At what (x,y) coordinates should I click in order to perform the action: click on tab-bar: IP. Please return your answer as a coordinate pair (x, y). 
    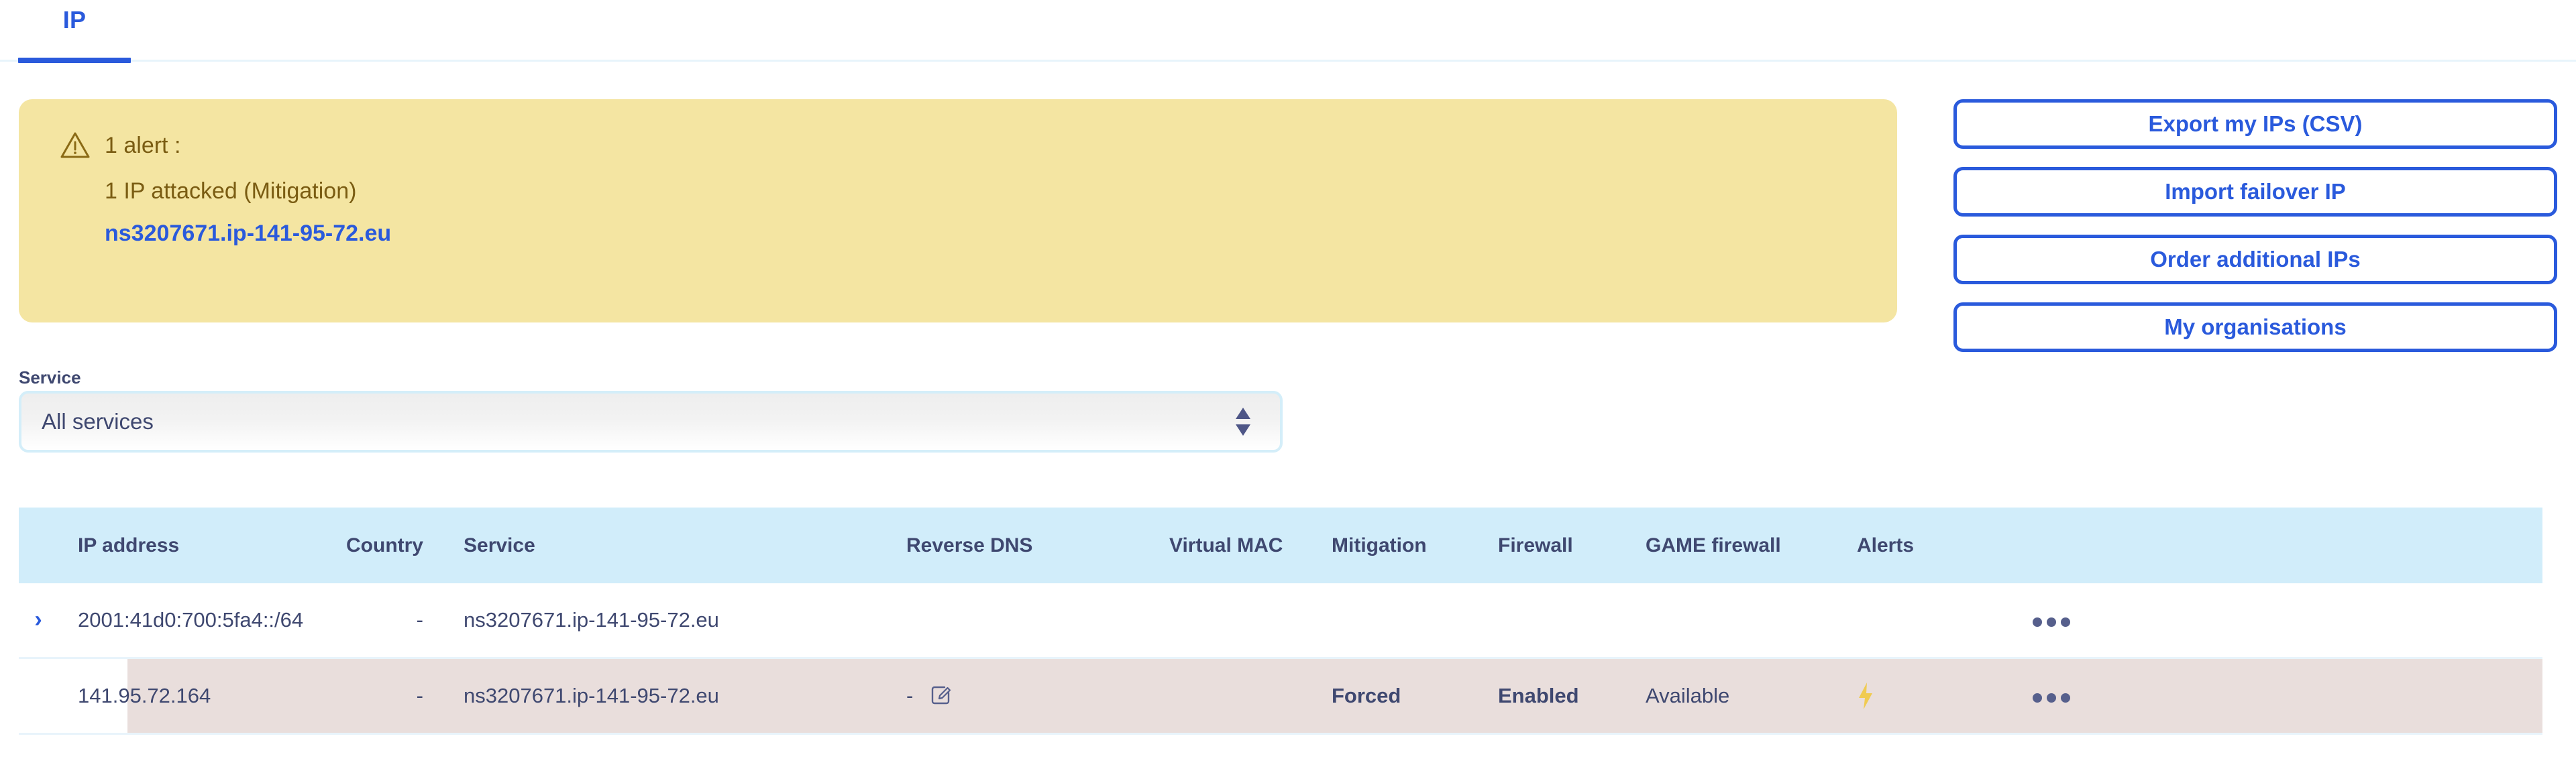
    Looking at the image, I should click on (1288, 31).